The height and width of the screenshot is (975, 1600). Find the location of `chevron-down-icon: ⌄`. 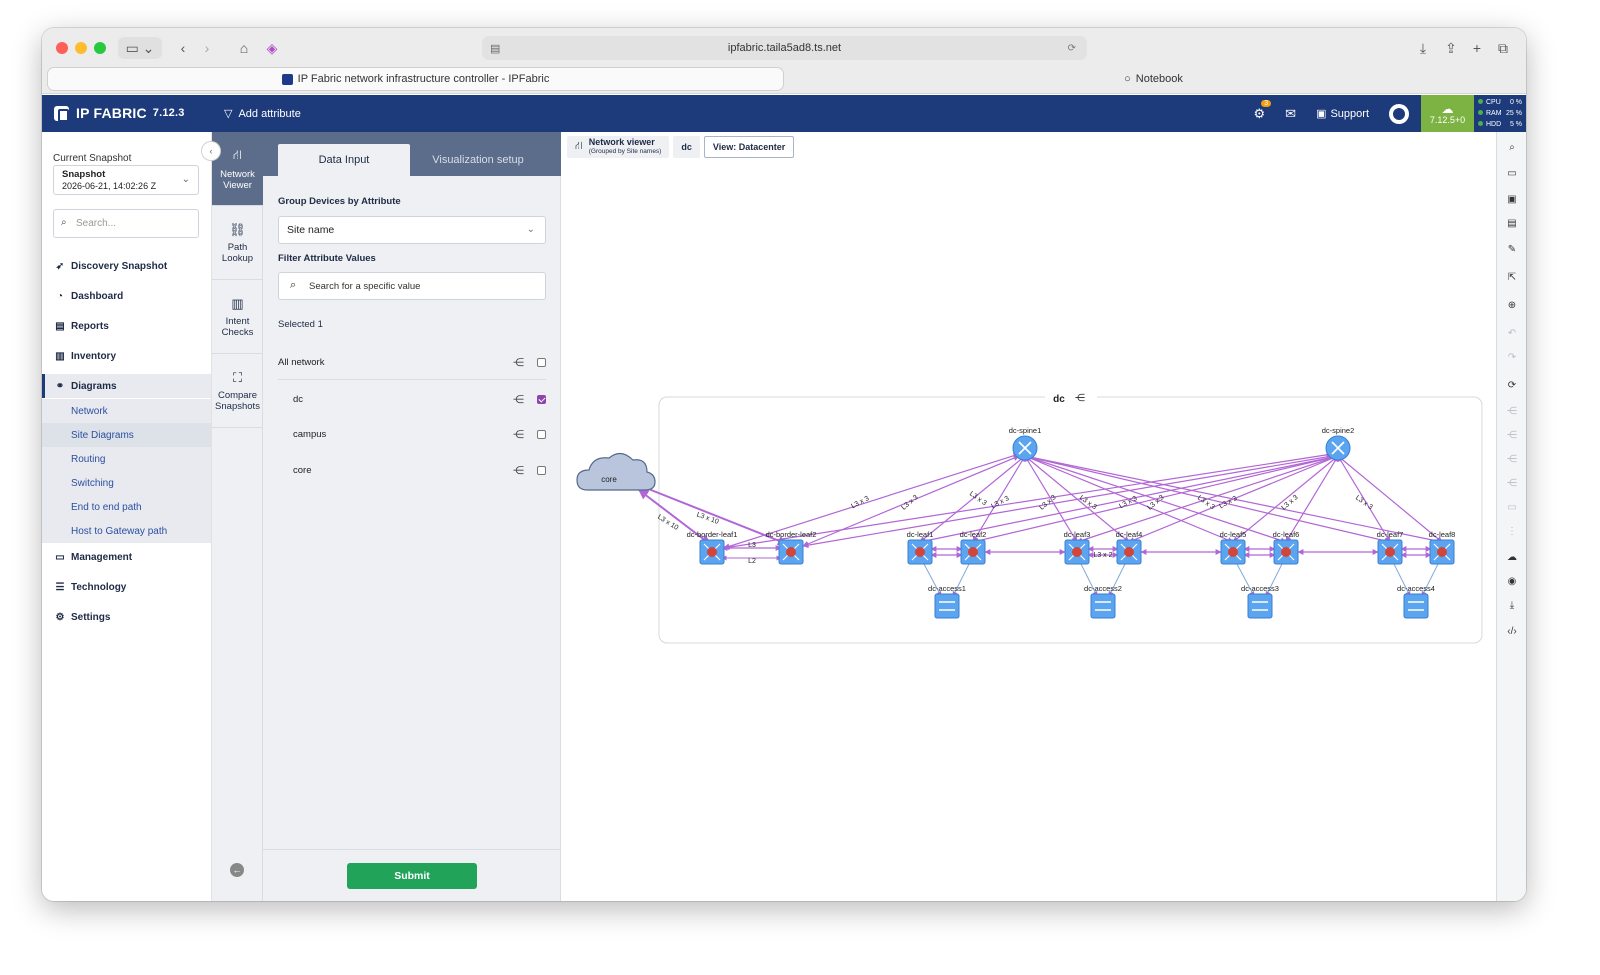

chevron-down-icon: ⌄ is located at coordinates (185, 179).